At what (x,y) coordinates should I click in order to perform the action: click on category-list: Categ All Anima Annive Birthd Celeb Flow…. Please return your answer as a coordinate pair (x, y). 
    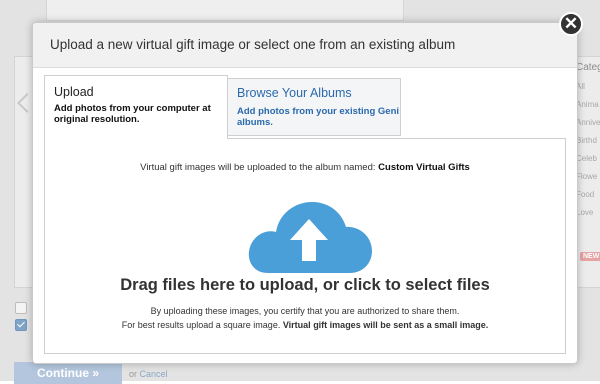
    Looking at the image, I should click on (588, 142).